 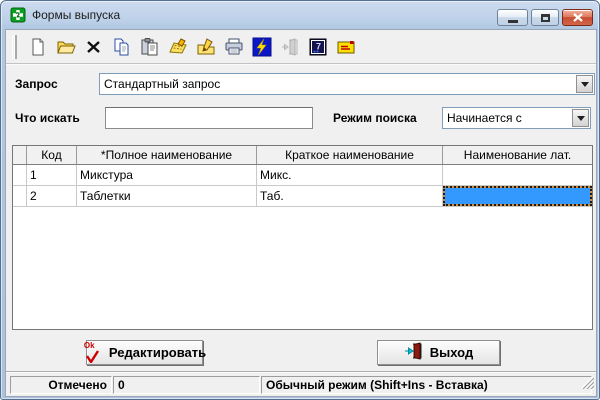 I want to click on short-name-cell: Микс., so click(x=350, y=175).